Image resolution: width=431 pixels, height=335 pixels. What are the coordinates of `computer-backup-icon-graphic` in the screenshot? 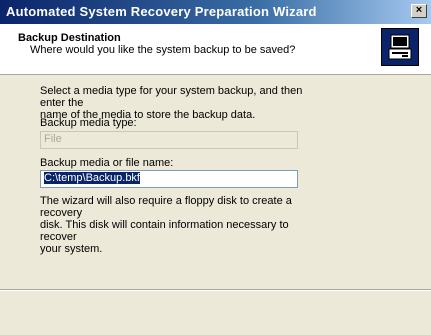 It's located at (400, 47).